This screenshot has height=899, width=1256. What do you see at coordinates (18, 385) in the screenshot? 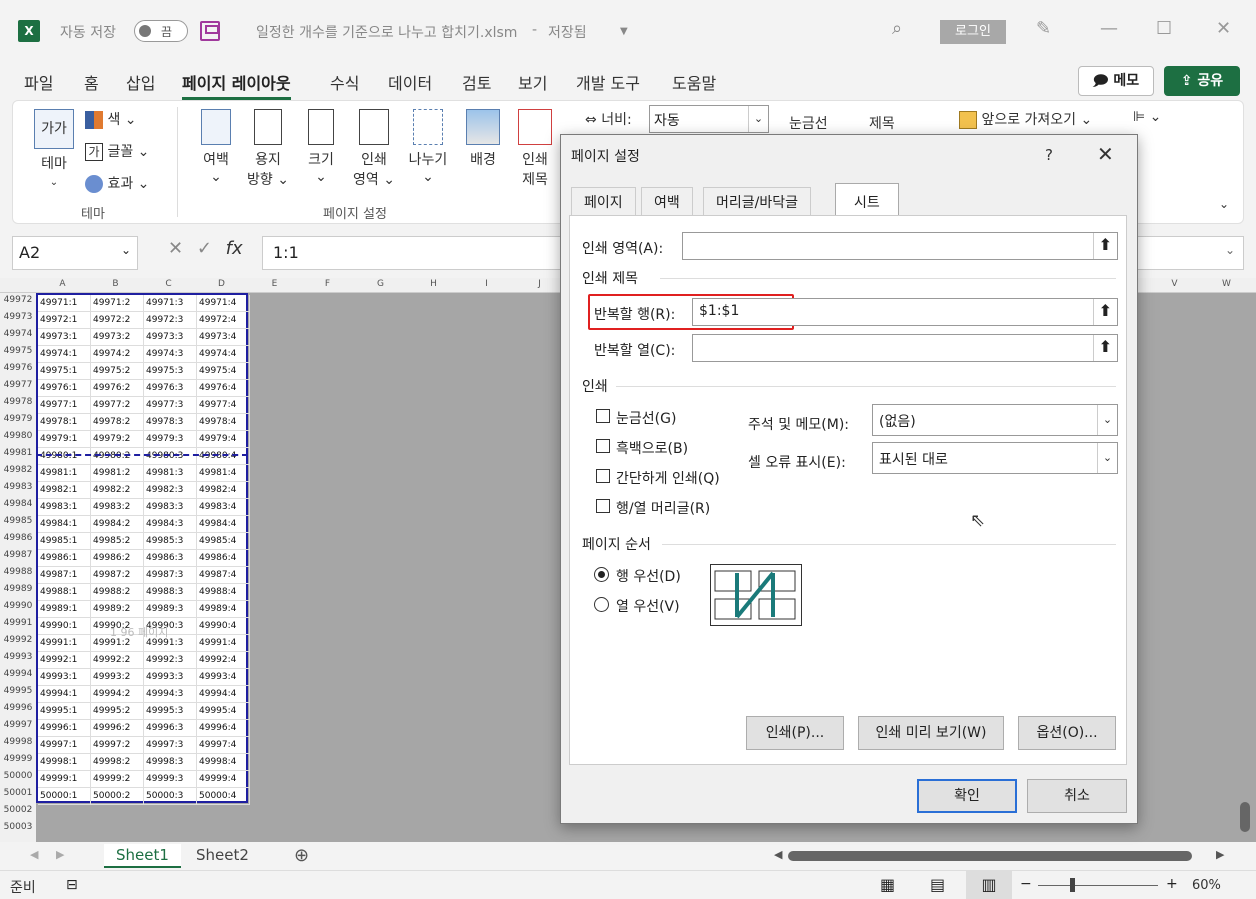
I see `row-header: 49977` at bounding box center [18, 385].